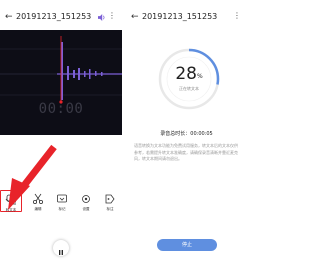 This screenshot has width=320, height=265. I want to click on total-duration: 录音总时长：00:00:05, so click(186, 134).